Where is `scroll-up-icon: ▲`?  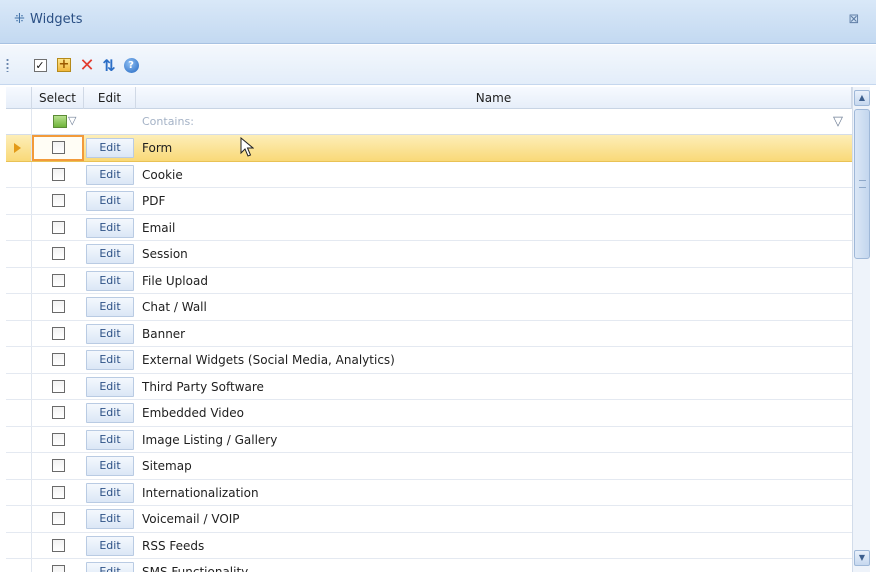
scroll-up-icon: ▲ is located at coordinates (862, 98).